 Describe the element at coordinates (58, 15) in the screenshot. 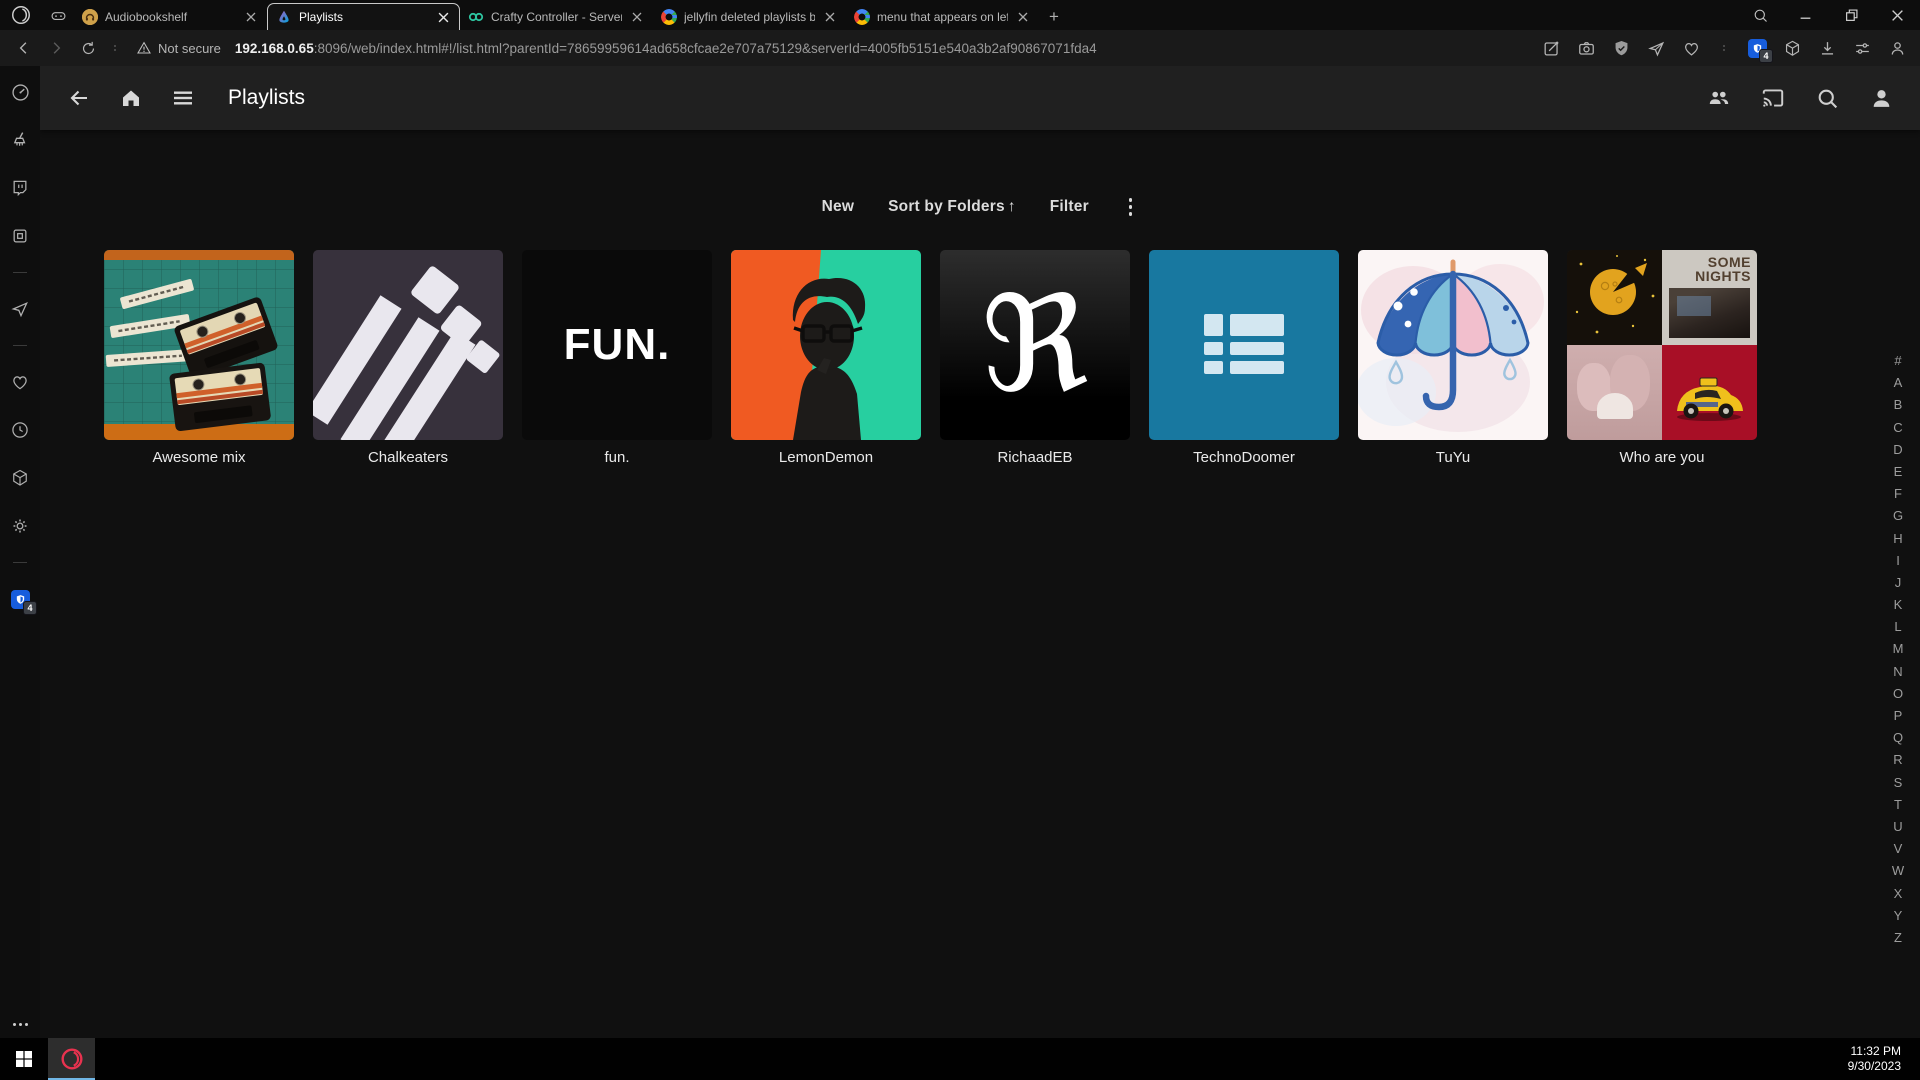

I see `gx-corner-button` at that location.